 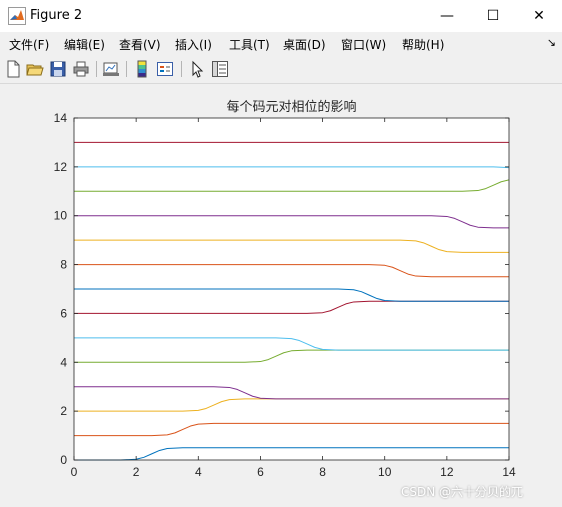 What do you see at coordinates (61, 118) in the screenshot?
I see `y-tick-label: 14` at bounding box center [61, 118].